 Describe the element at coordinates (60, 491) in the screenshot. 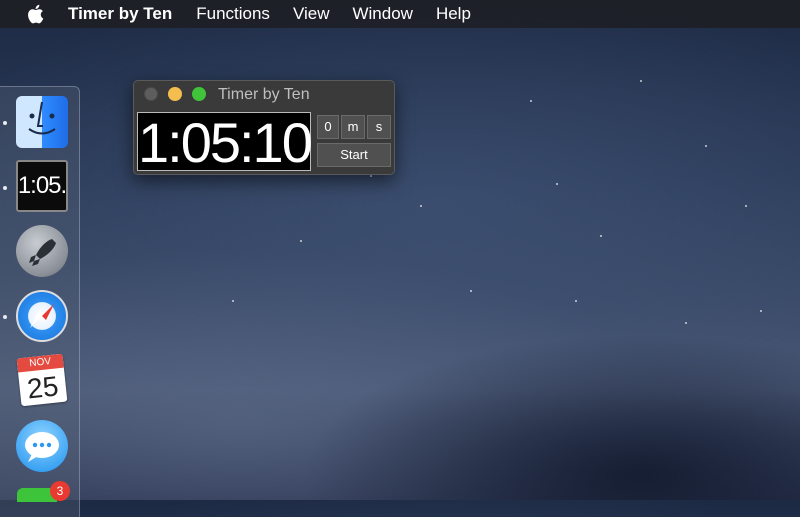

I see `notification-badge: 3` at that location.